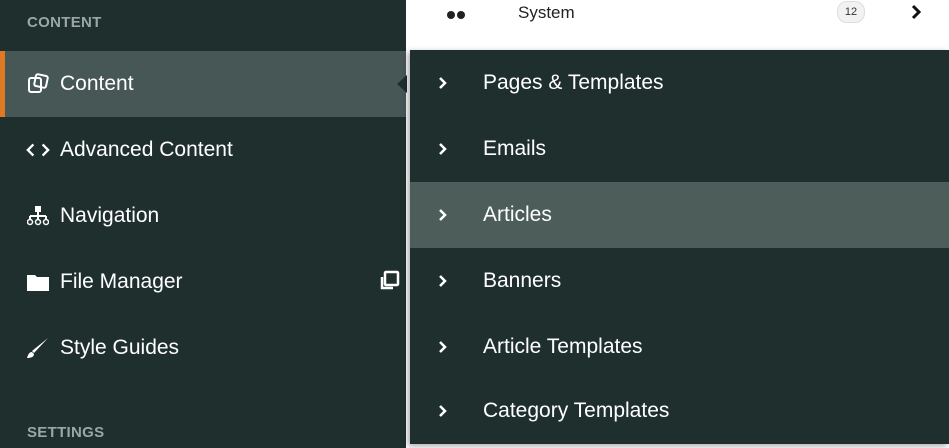 This screenshot has height=448, width=949. I want to click on flyout-item-article-templates: Article Templates, so click(679, 347).